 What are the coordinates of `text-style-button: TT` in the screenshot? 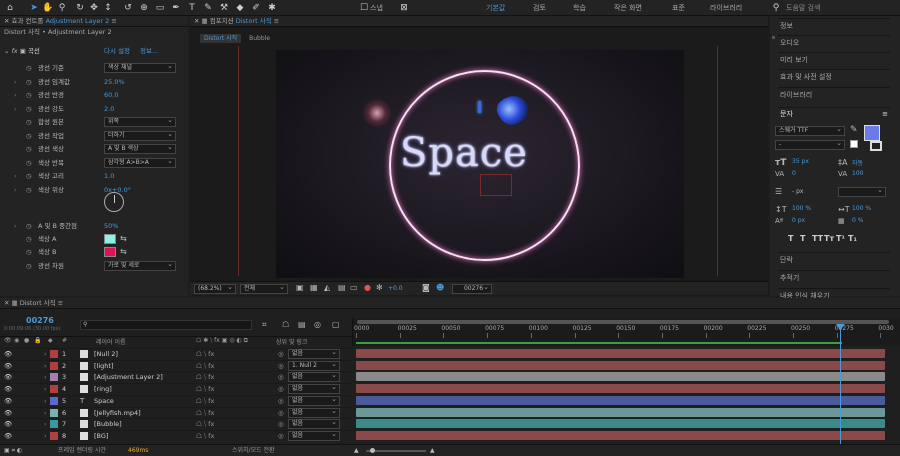 It's located at (817, 238).